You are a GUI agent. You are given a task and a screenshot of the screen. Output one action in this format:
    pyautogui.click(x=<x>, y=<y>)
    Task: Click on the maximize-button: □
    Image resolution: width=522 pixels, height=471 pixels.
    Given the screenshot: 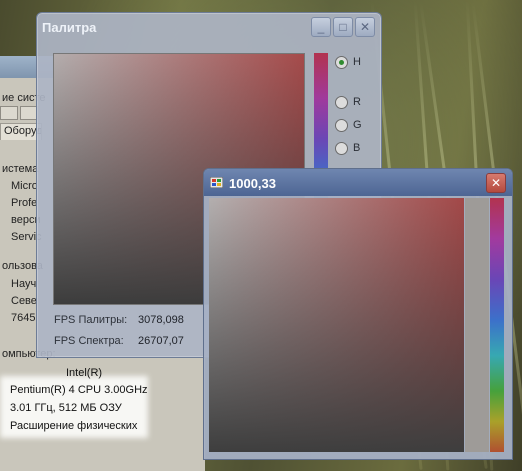 What is the action you would take?
    pyautogui.click(x=343, y=27)
    